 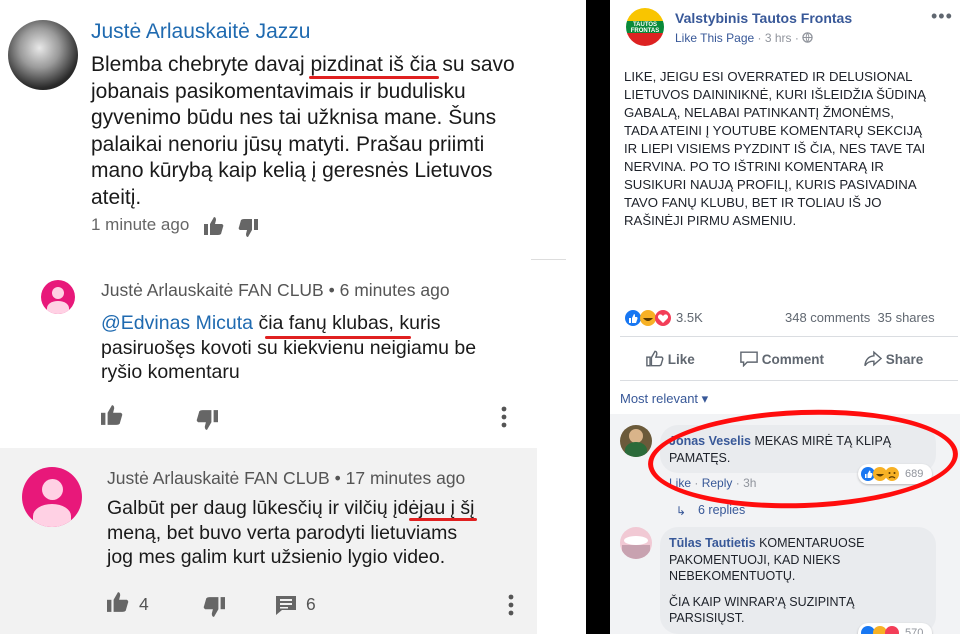 What do you see at coordinates (812, 543) in the screenshot?
I see `comment-text-segment: KOMENTARUOSE` at bounding box center [812, 543].